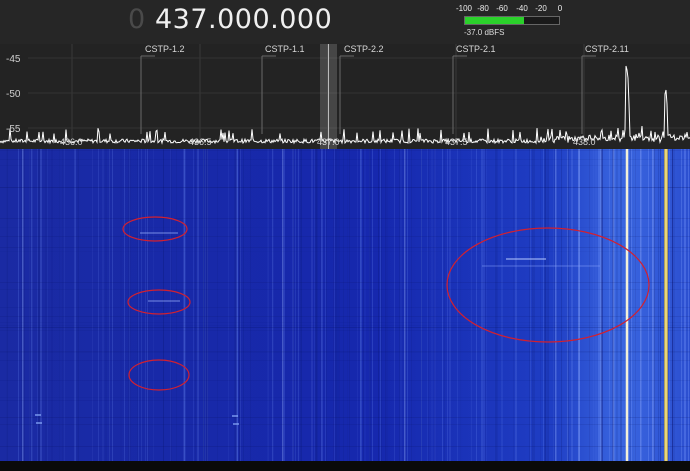 This screenshot has height=471, width=690. I want to click on meter-track, so click(512, 20).